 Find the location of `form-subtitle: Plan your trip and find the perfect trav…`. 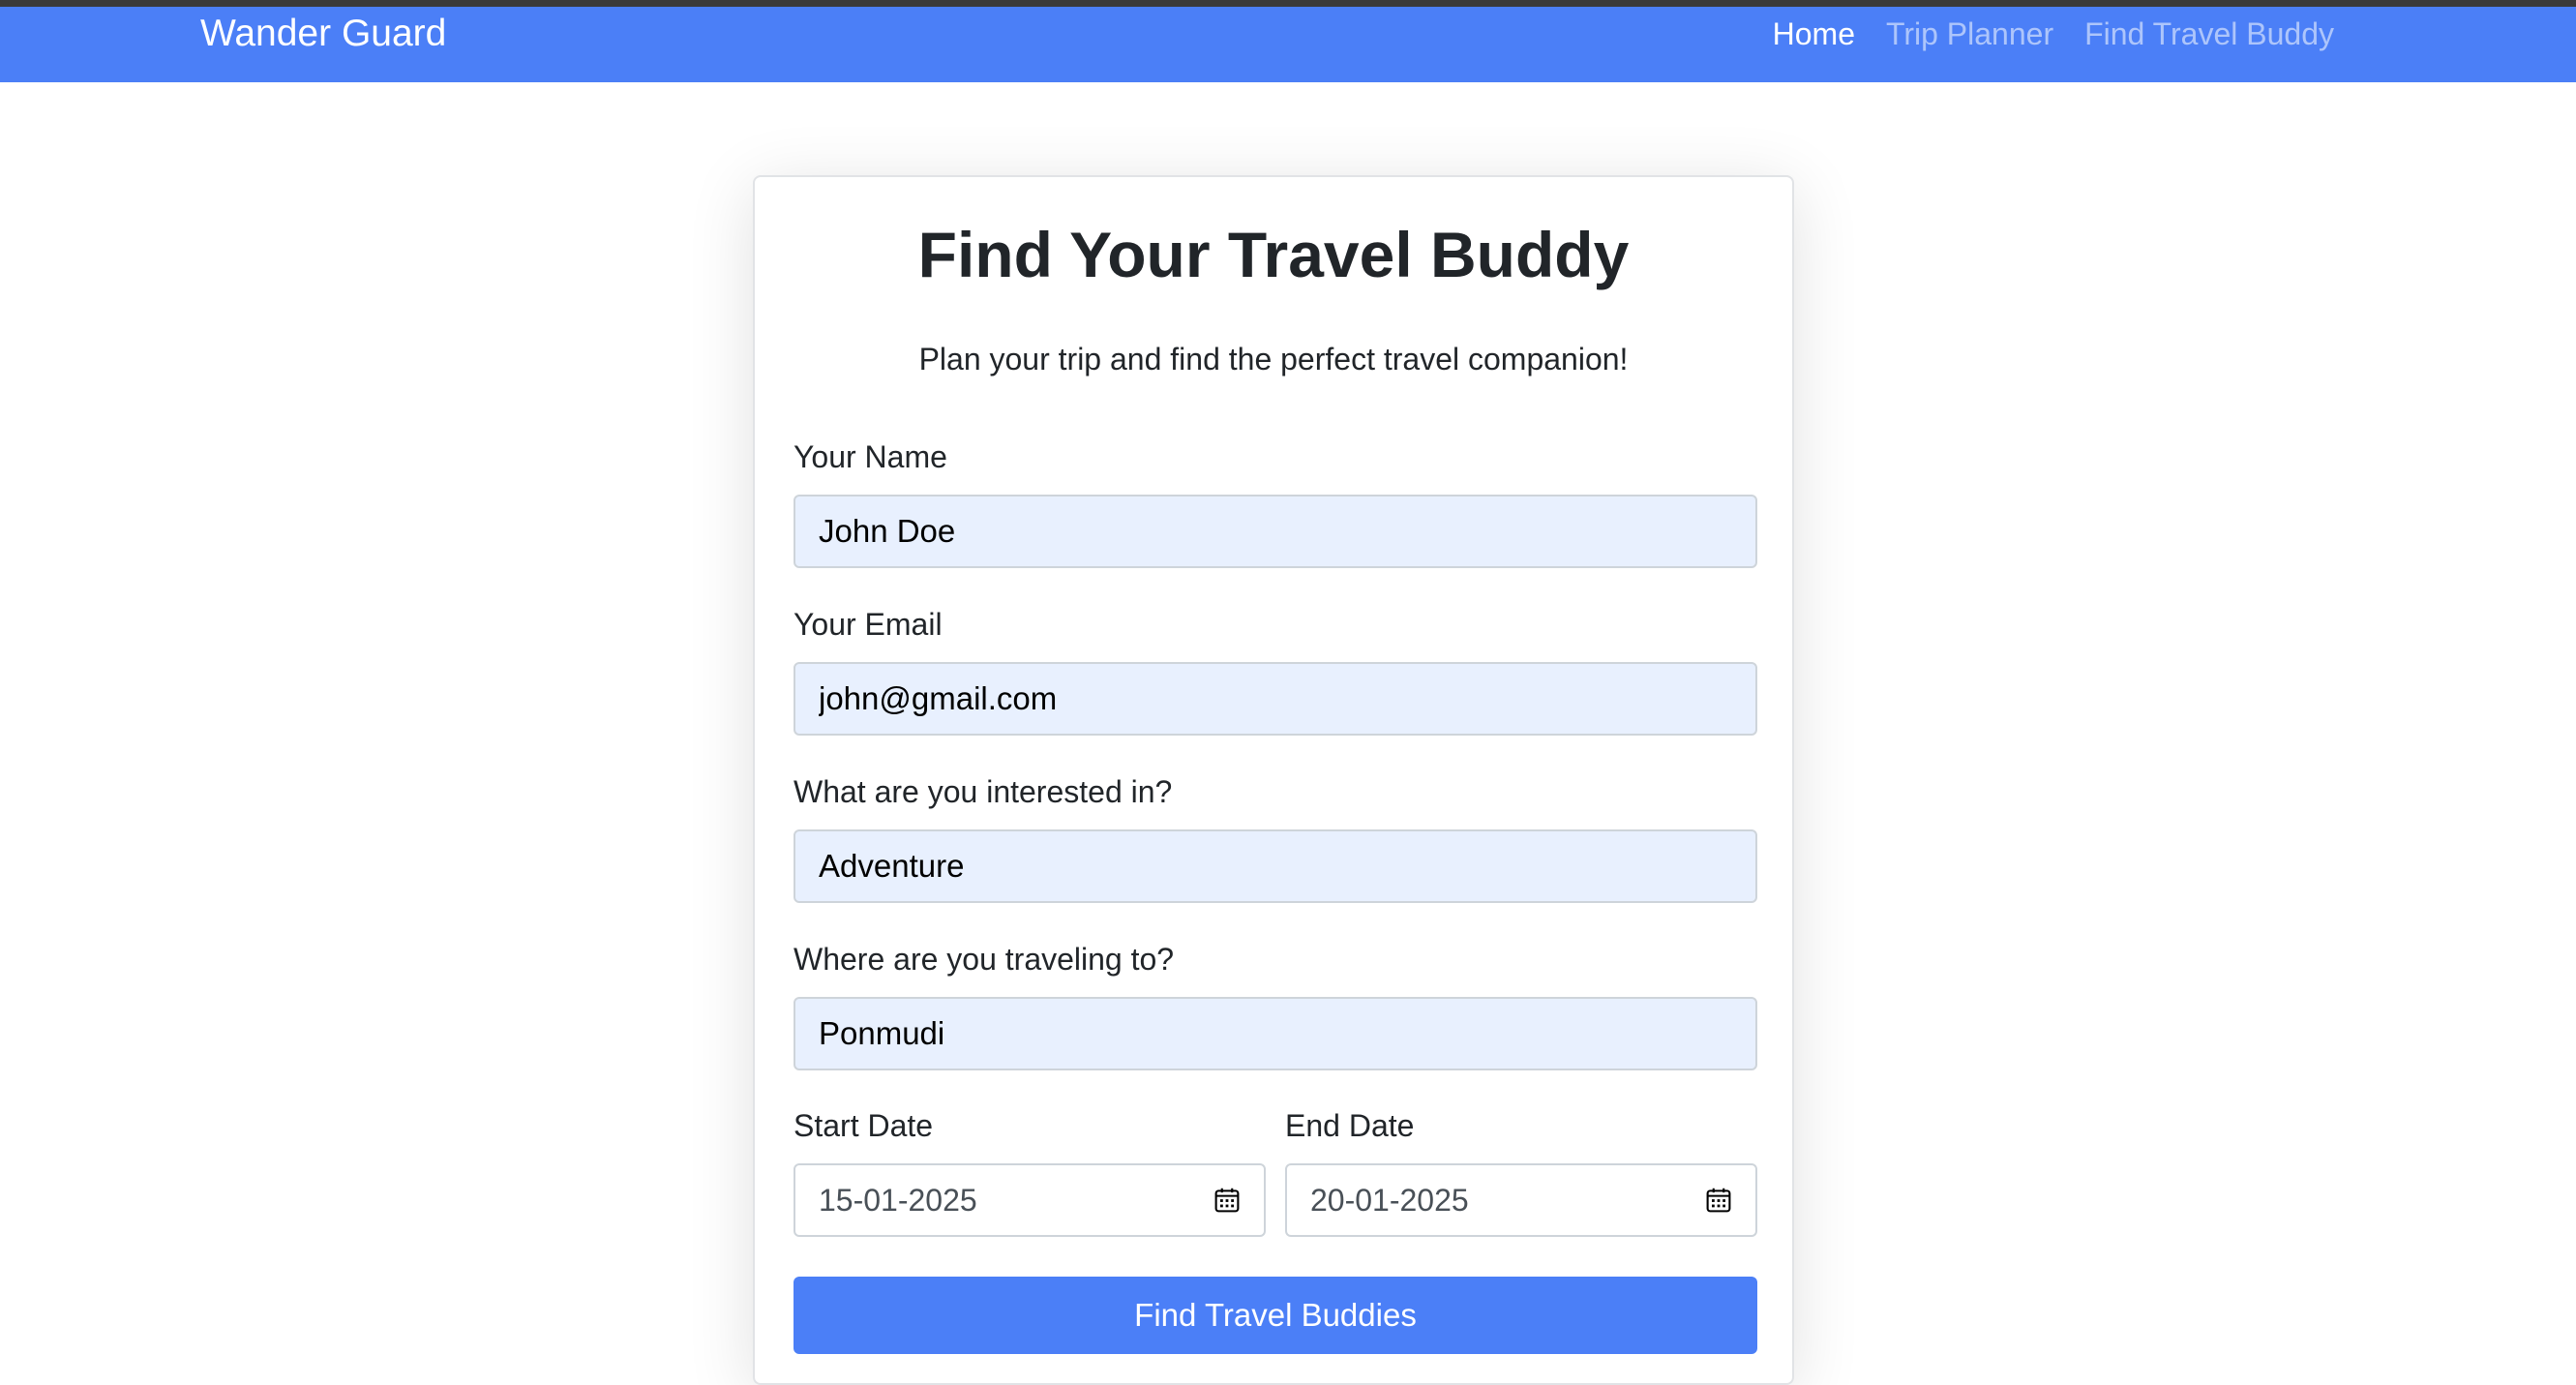

form-subtitle: Plan your trip and find the perfect trav… is located at coordinates (1273, 359).